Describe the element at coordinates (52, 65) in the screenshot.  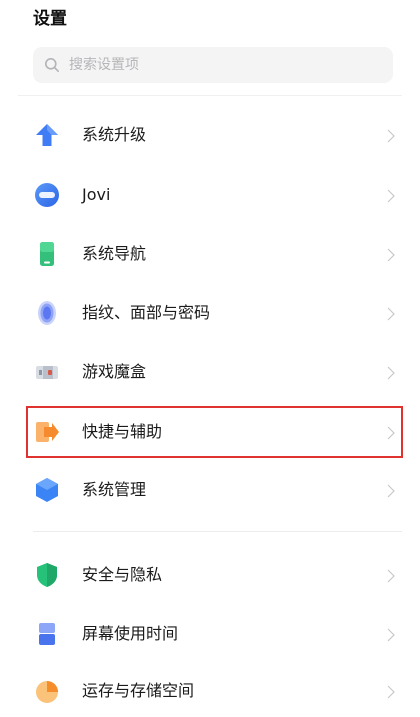
I see `search-icon` at that location.